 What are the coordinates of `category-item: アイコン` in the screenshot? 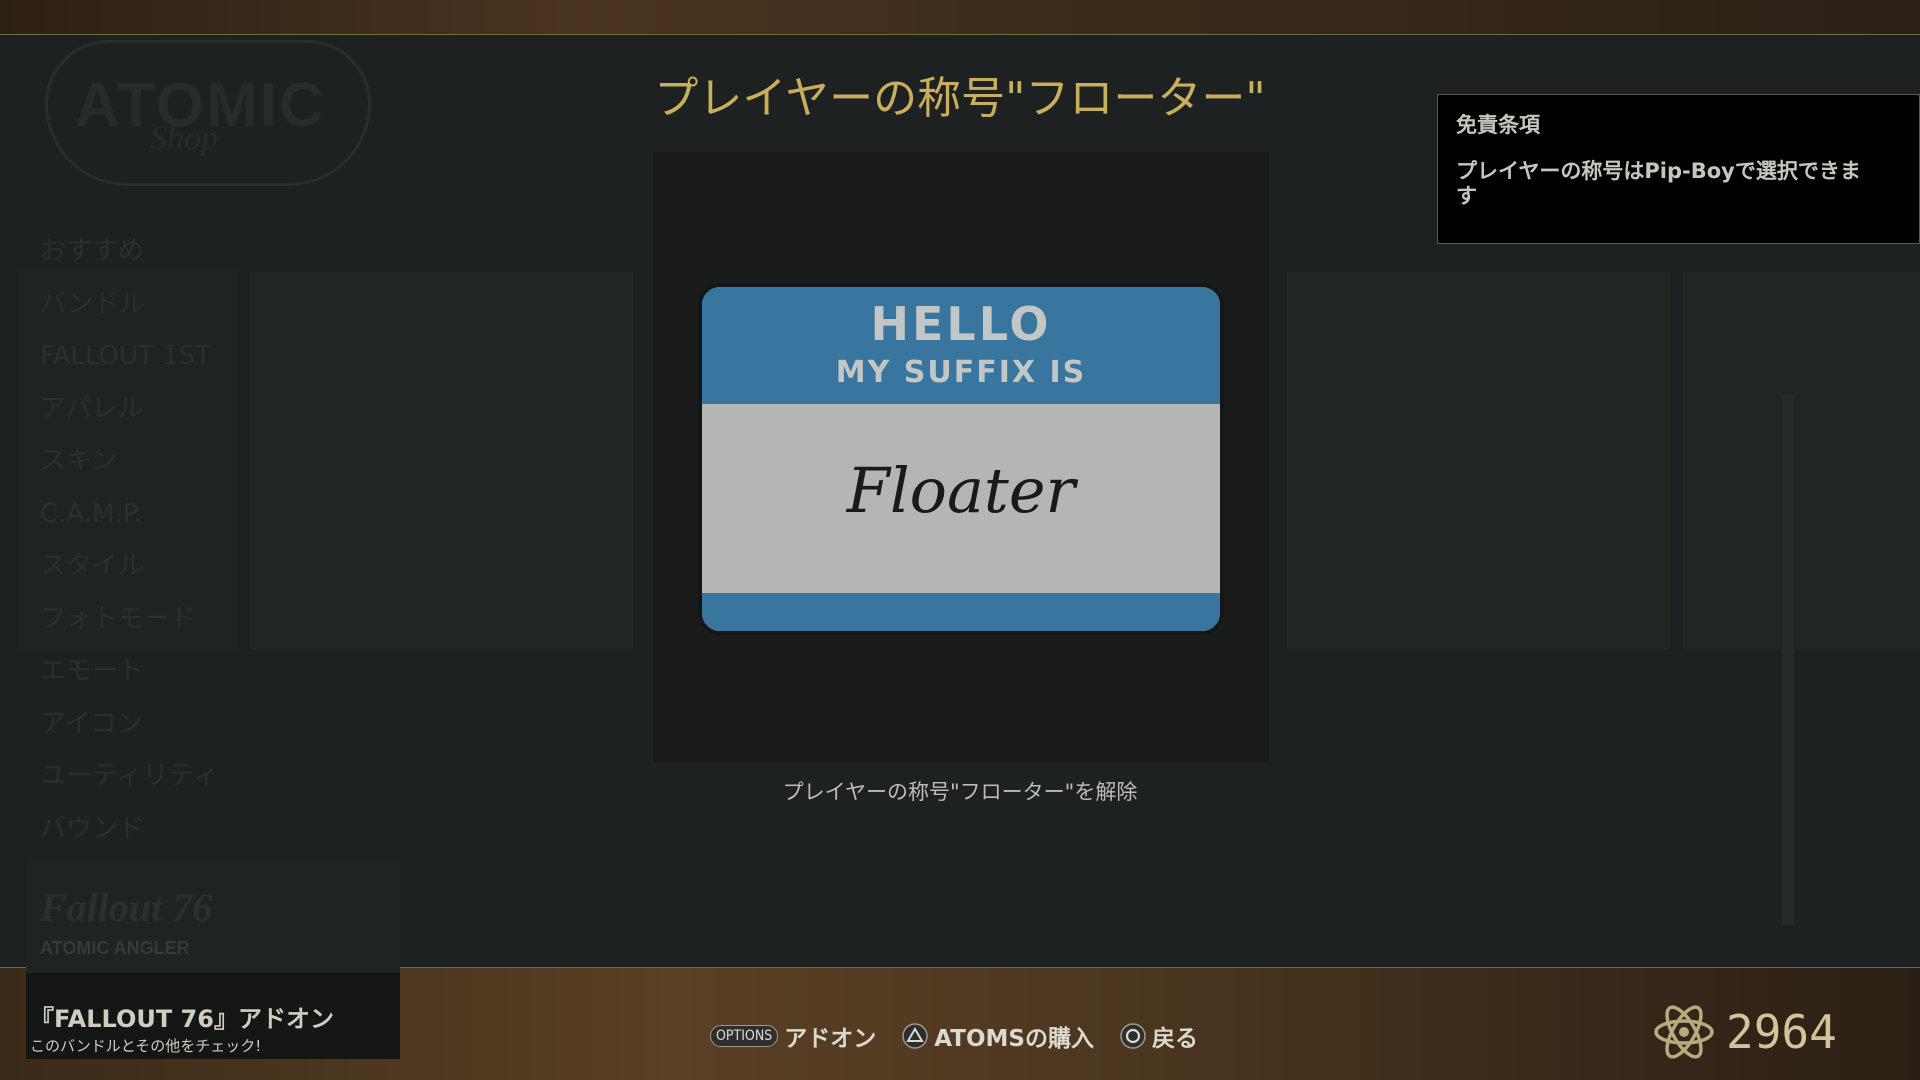 It's located at (129, 724).